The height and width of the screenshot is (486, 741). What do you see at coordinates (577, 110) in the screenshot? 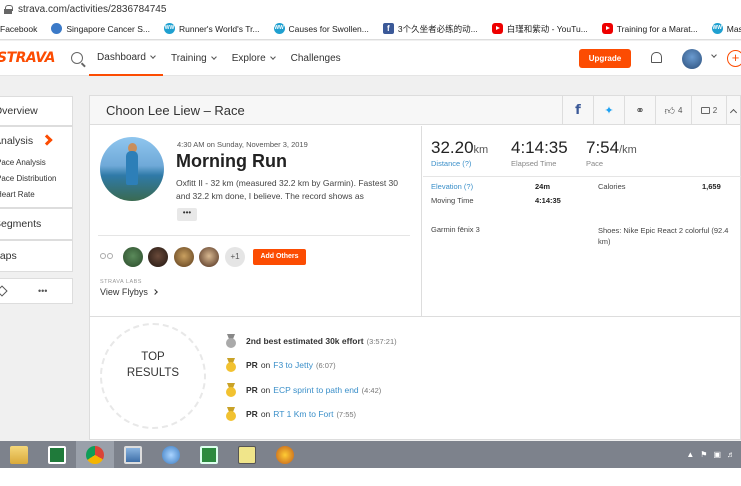
I see `share-facebook-button: f` at bounding box center [577, 110].